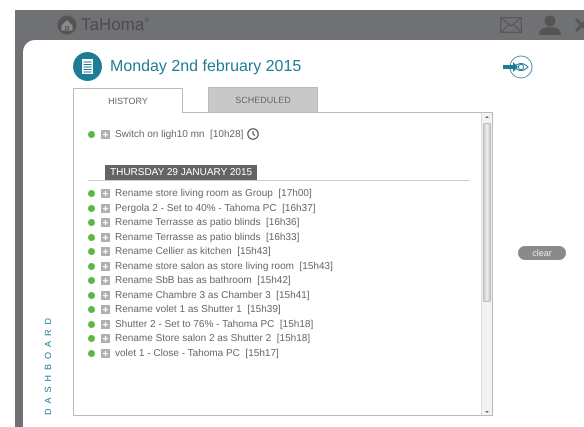 The height and width of the screenshot is (427, 584). I want to click on person-icon, so click(550, 25).